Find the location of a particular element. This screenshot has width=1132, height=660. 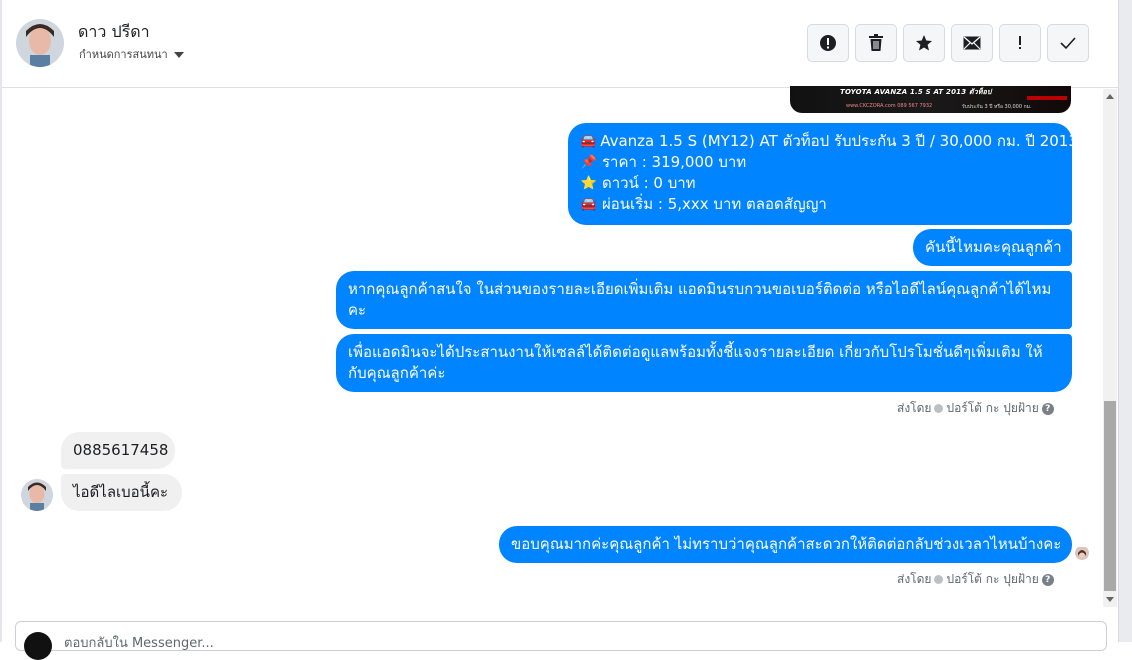

car-offer-line: 🚘 ผ่อนเริ่ม : 5,xxx บาท ตลอดสัญญา is located at coordinates (820, 204).